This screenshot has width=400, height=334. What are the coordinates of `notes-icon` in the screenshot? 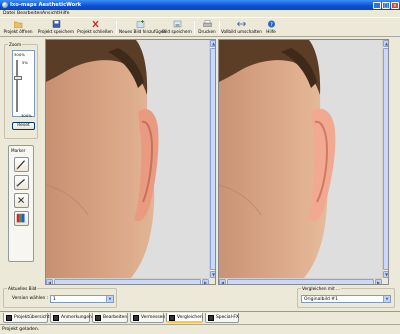 It's located at (56, 318).